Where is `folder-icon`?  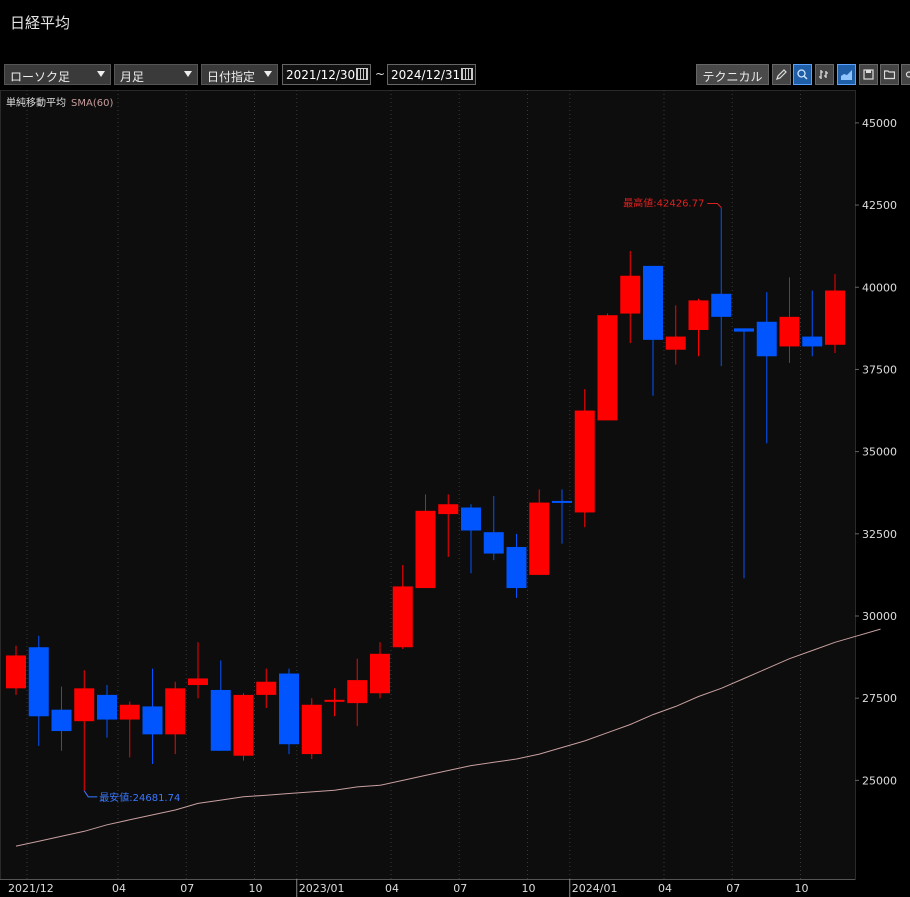 folder-icon is located at coordinates (889, 75).